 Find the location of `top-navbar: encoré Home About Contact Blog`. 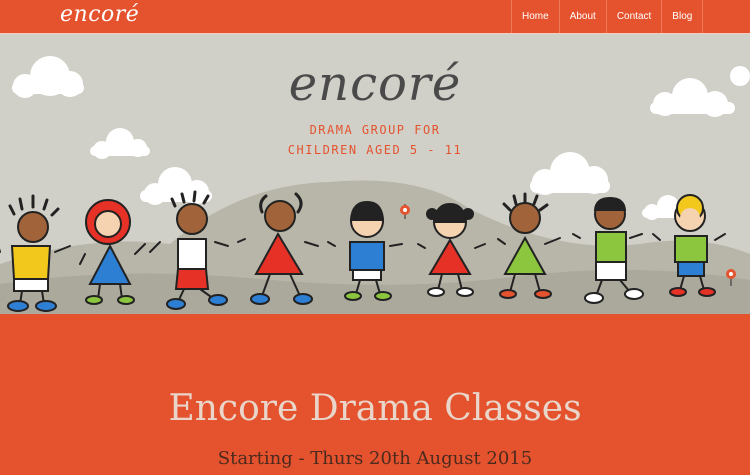

top-navbar: encoré Home About Contact Blog is located at coordinates (375, 17).